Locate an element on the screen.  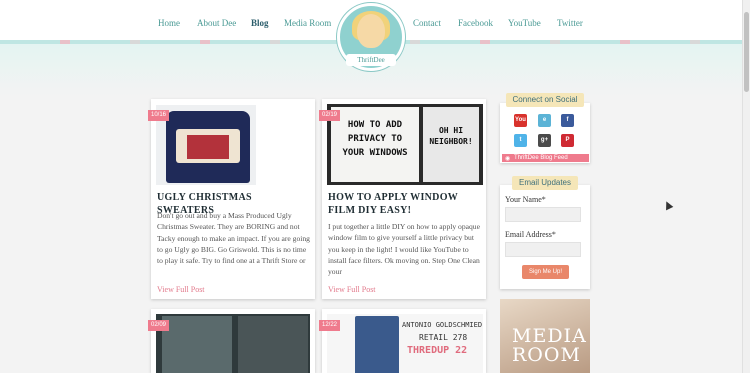
youtube-icon: You is located at coordinates (520, 120).